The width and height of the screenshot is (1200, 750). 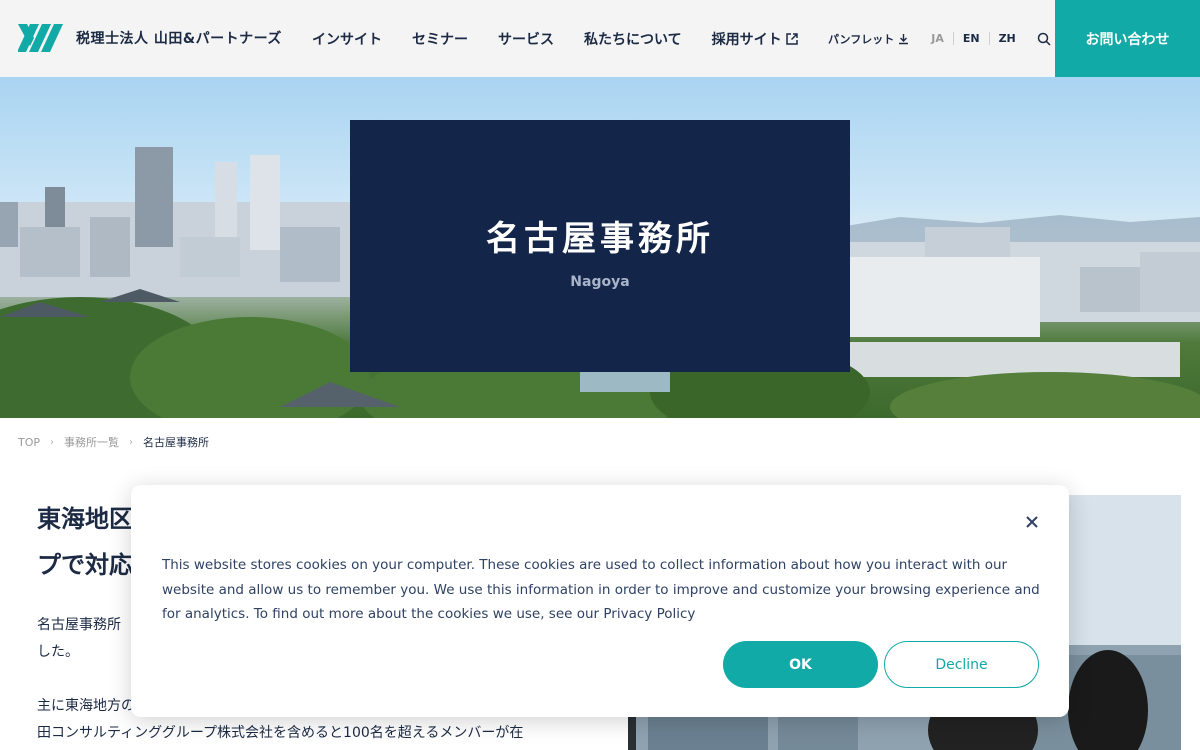 I want to click on hero-title-card: 名古屋事務所 Nagoya, so click(x=600, y=246).